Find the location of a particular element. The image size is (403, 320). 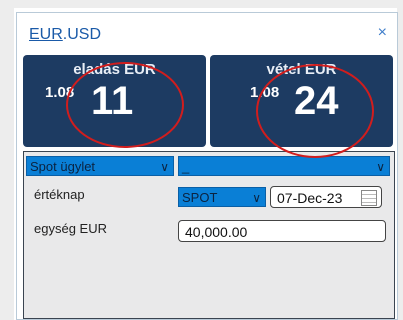

product-select-value: Spot ügylet is located at coordinates (63, 166).